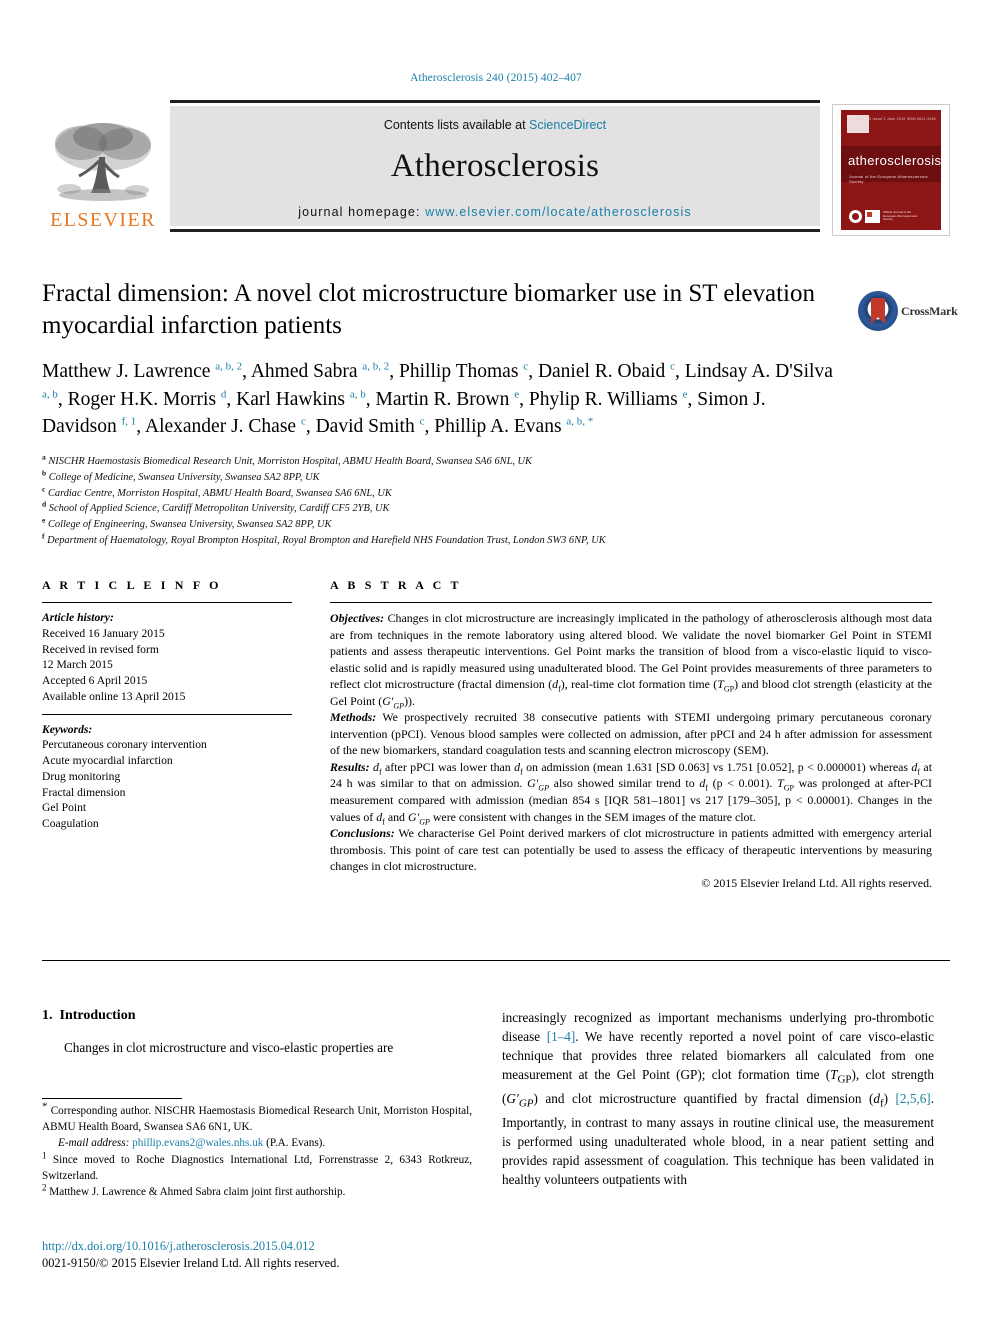 The width and height of the screenshot is (992, 1323). I want to click on citation-link: [1–4], so click(561, 1036).